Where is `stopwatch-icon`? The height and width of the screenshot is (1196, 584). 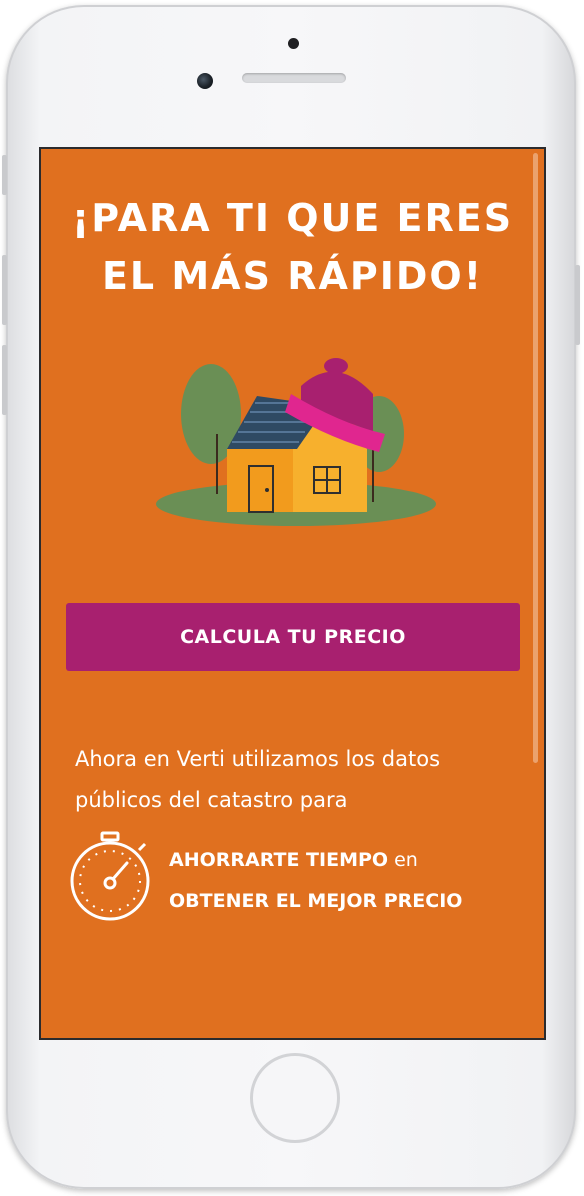 stopwatch-icon is located at coordinates (110, 876).